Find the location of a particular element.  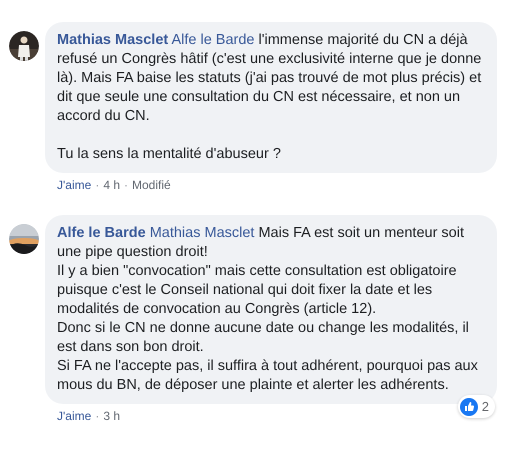

reaction-count: 2 is located at coordinates (485, 407).